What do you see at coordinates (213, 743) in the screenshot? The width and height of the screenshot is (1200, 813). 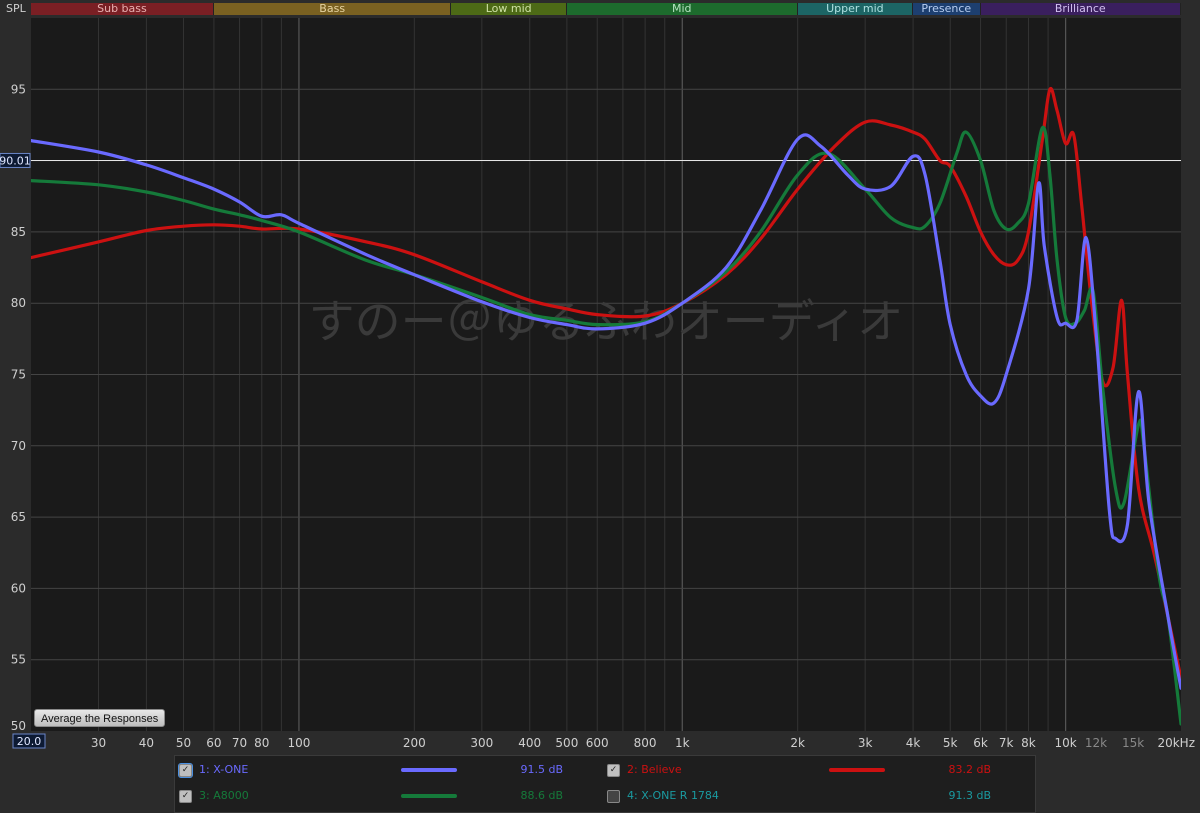 I see `x-tick-label: 60` at bounding box center [213, 743].